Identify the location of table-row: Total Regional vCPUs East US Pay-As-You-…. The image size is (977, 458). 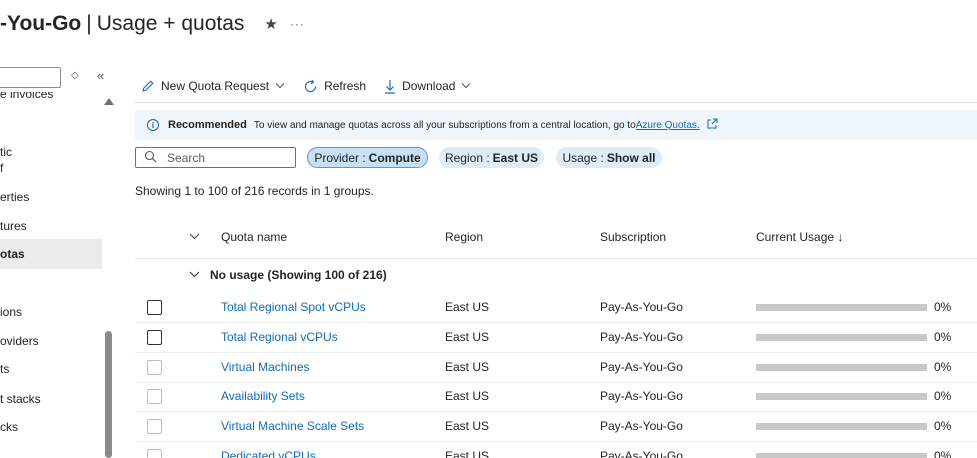
(556, 338).